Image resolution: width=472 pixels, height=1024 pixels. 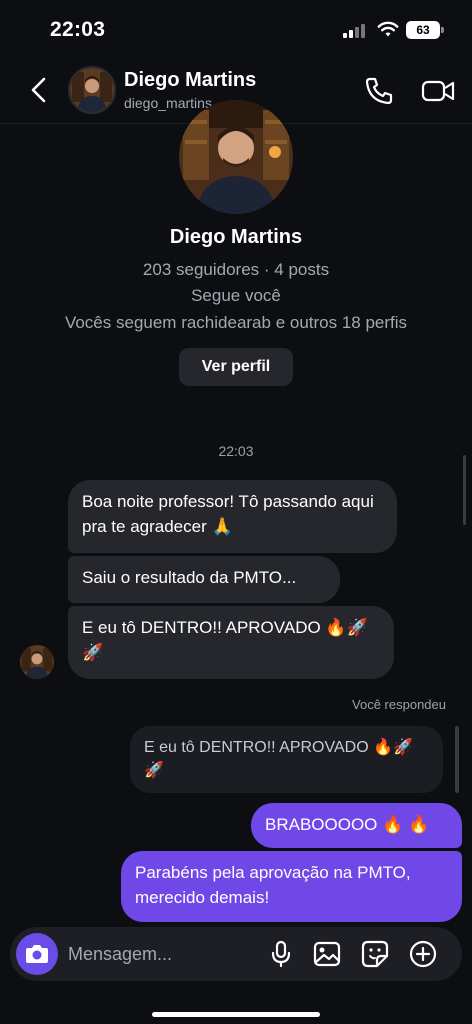 What do you see at coordinates (236, 30) in the screenshot?
I see `status-bar: 22:03 63` at bounding box center [236, 30].